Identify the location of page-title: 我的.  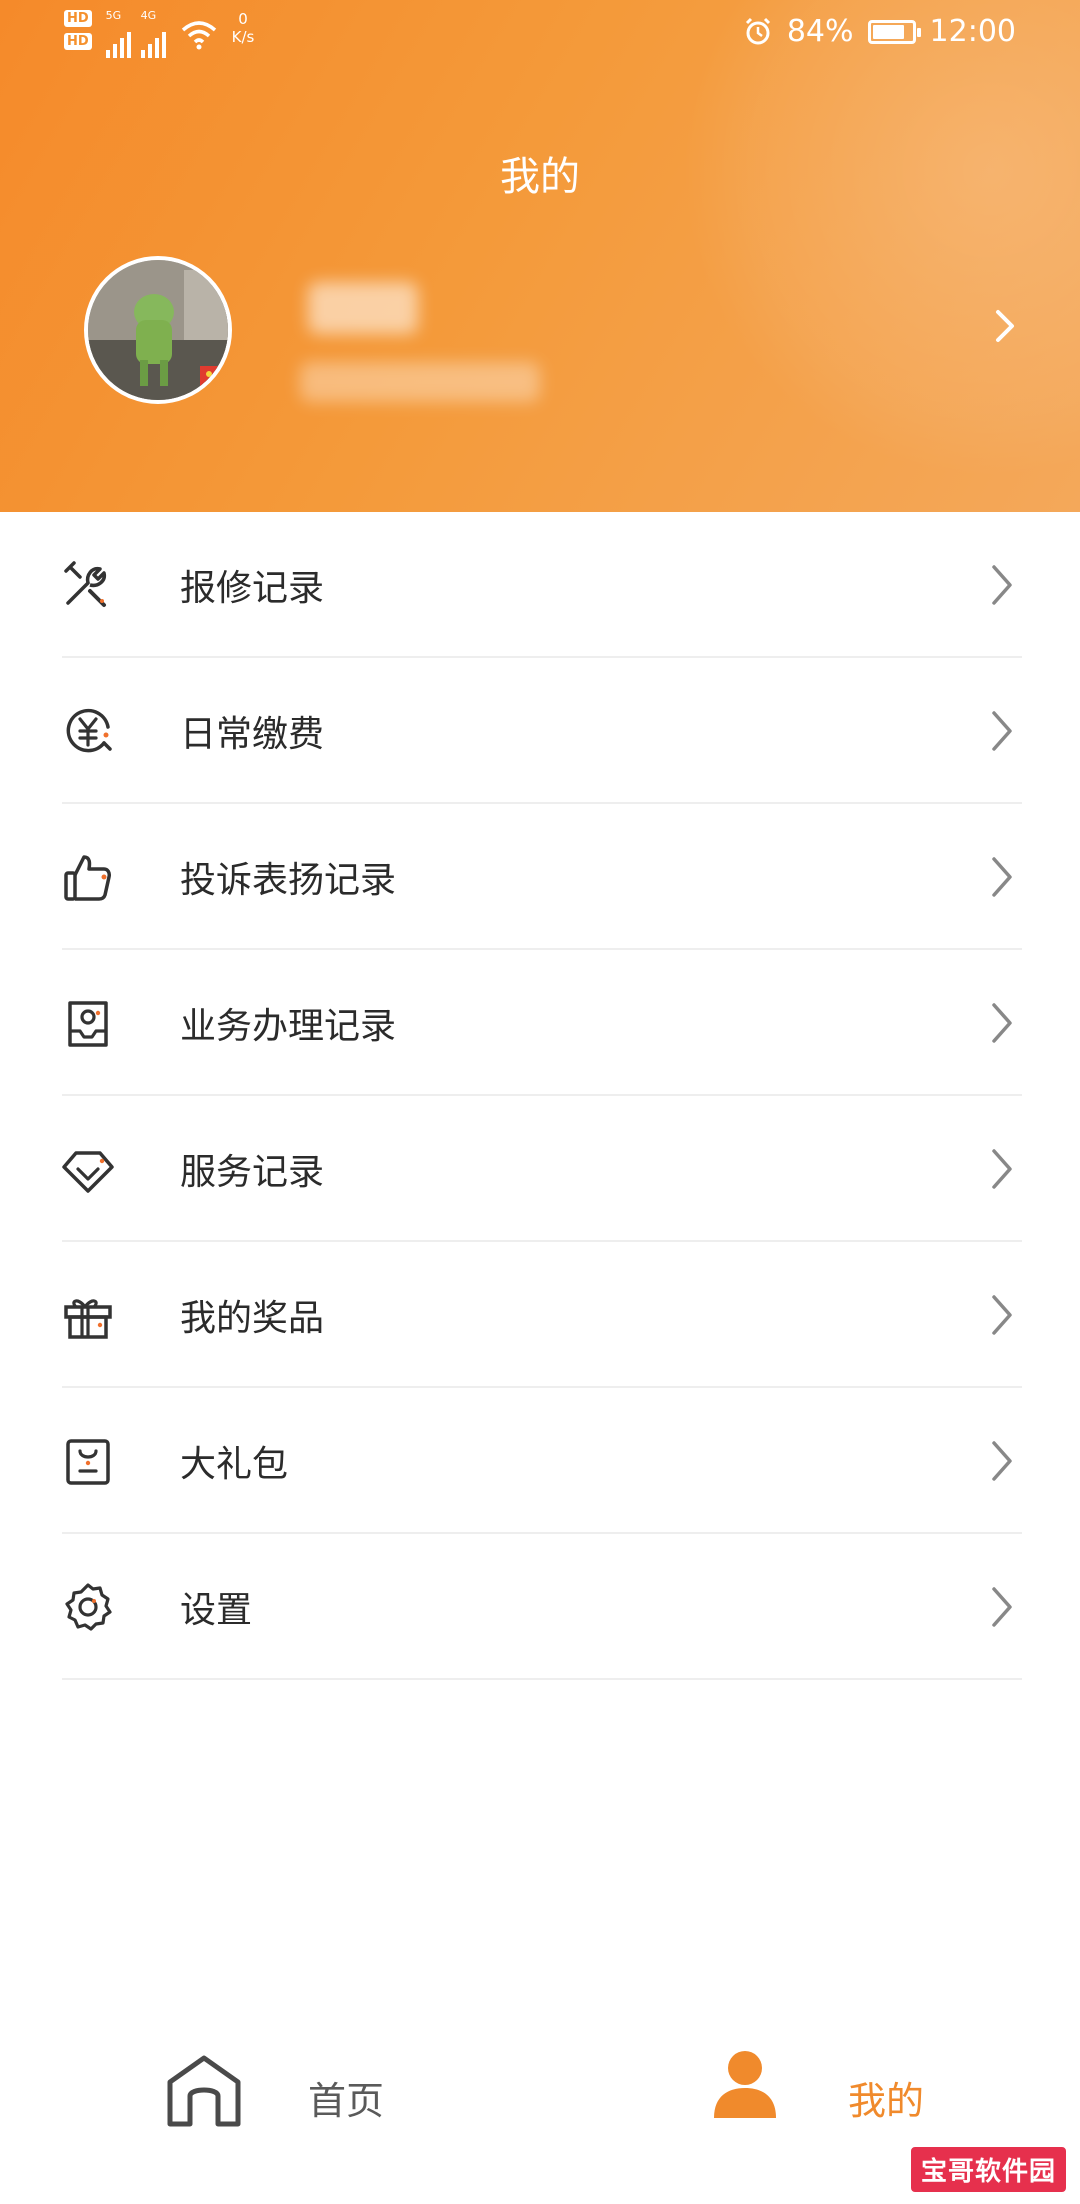
(540, 177).